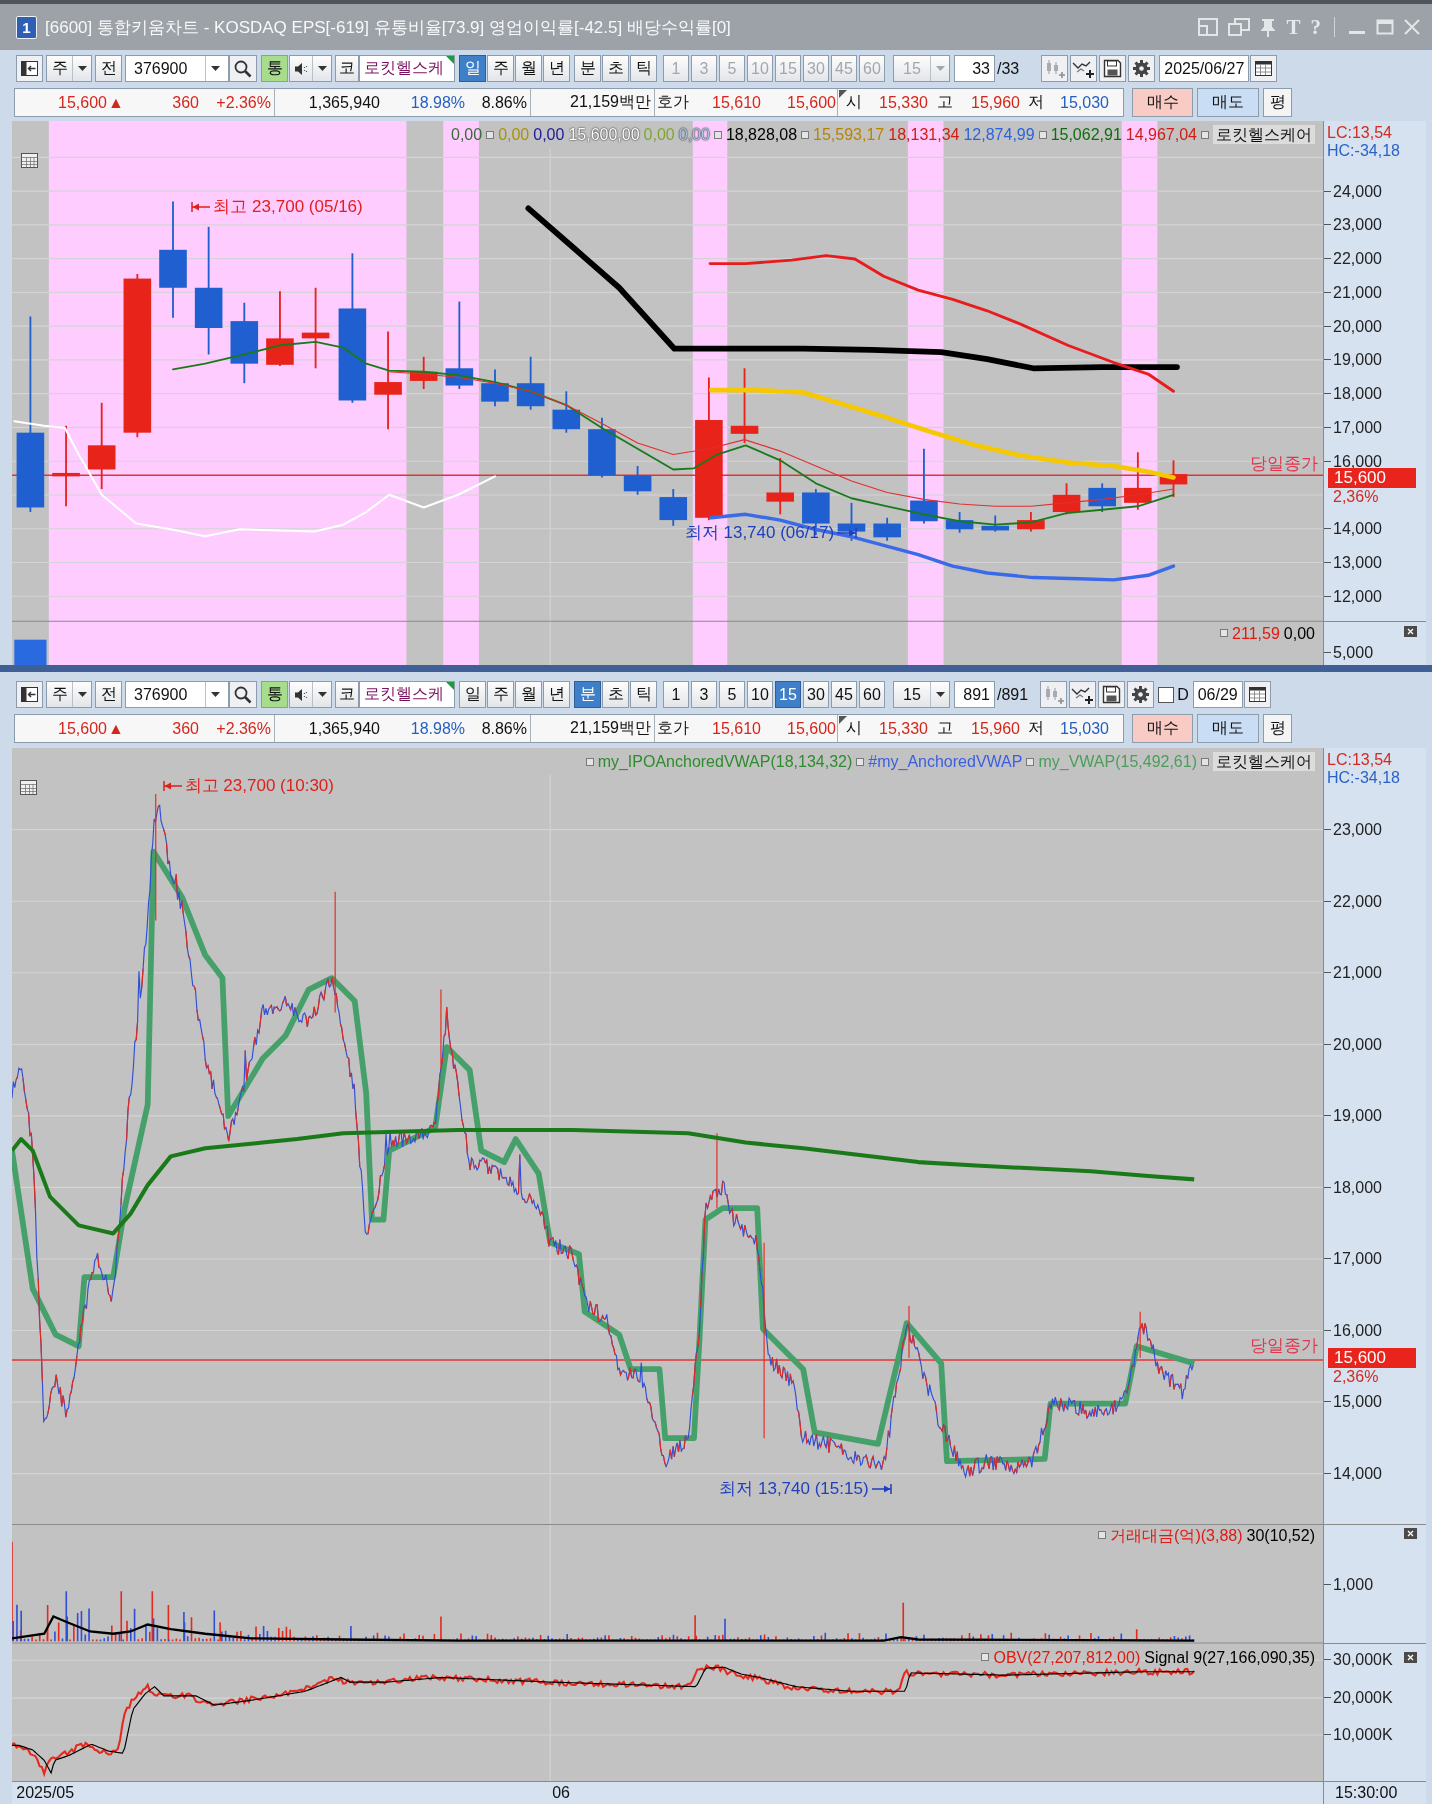 The height and width of the screenshot is (1804, 1432). I want to click on time-axis-label: 2025/05, so click(45, 1793).